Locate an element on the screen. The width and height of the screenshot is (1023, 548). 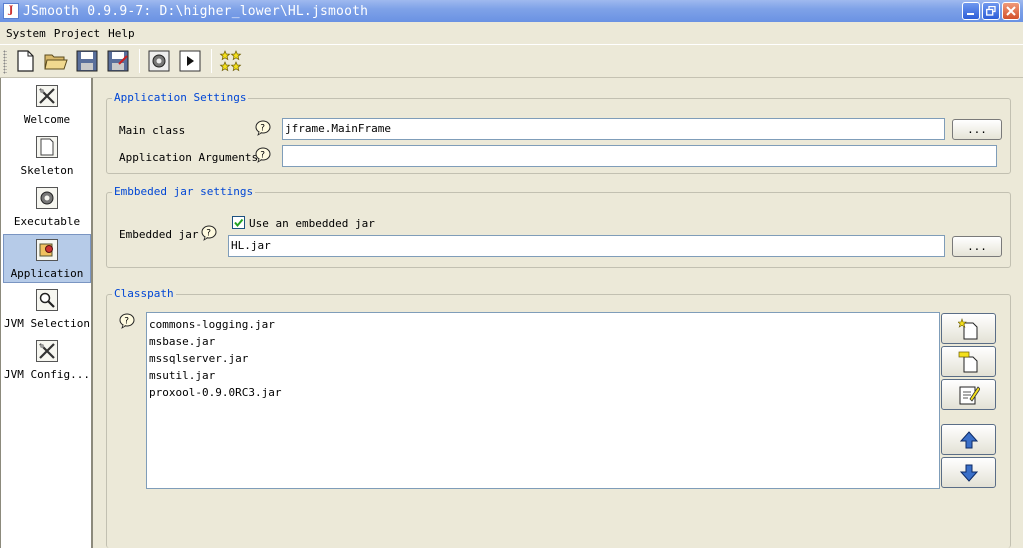
close-icon is located at coordinates (1011, 11).